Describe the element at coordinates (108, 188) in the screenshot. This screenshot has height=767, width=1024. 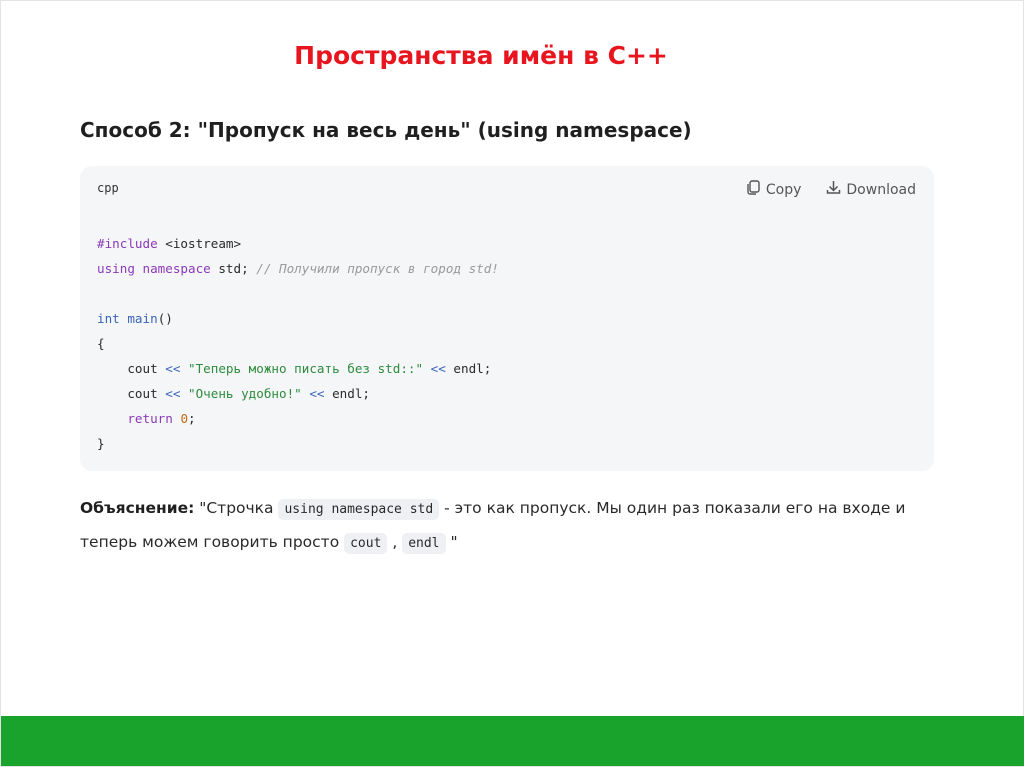
I see `code-language-label: cpp` at that location.